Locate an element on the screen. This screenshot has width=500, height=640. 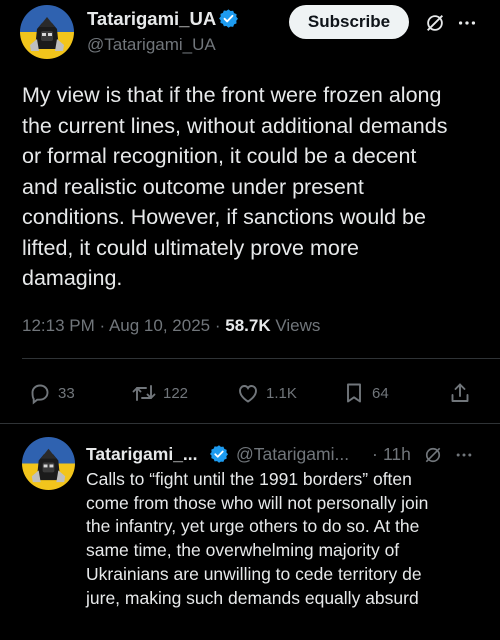
subscribe-button: Subscribe is located at coordinates (349, 22).